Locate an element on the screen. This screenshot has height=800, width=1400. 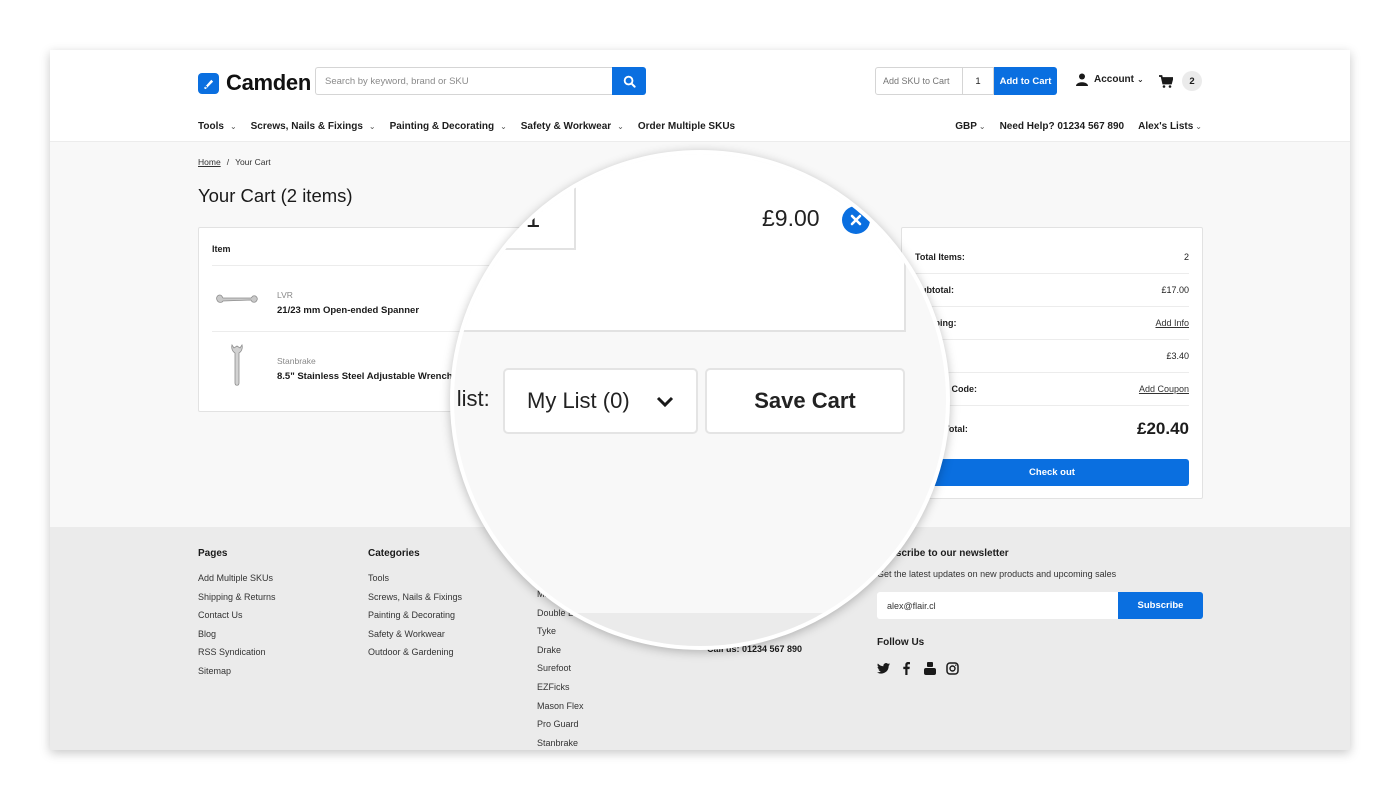
user-icon is located at coordinates (1082, 79).